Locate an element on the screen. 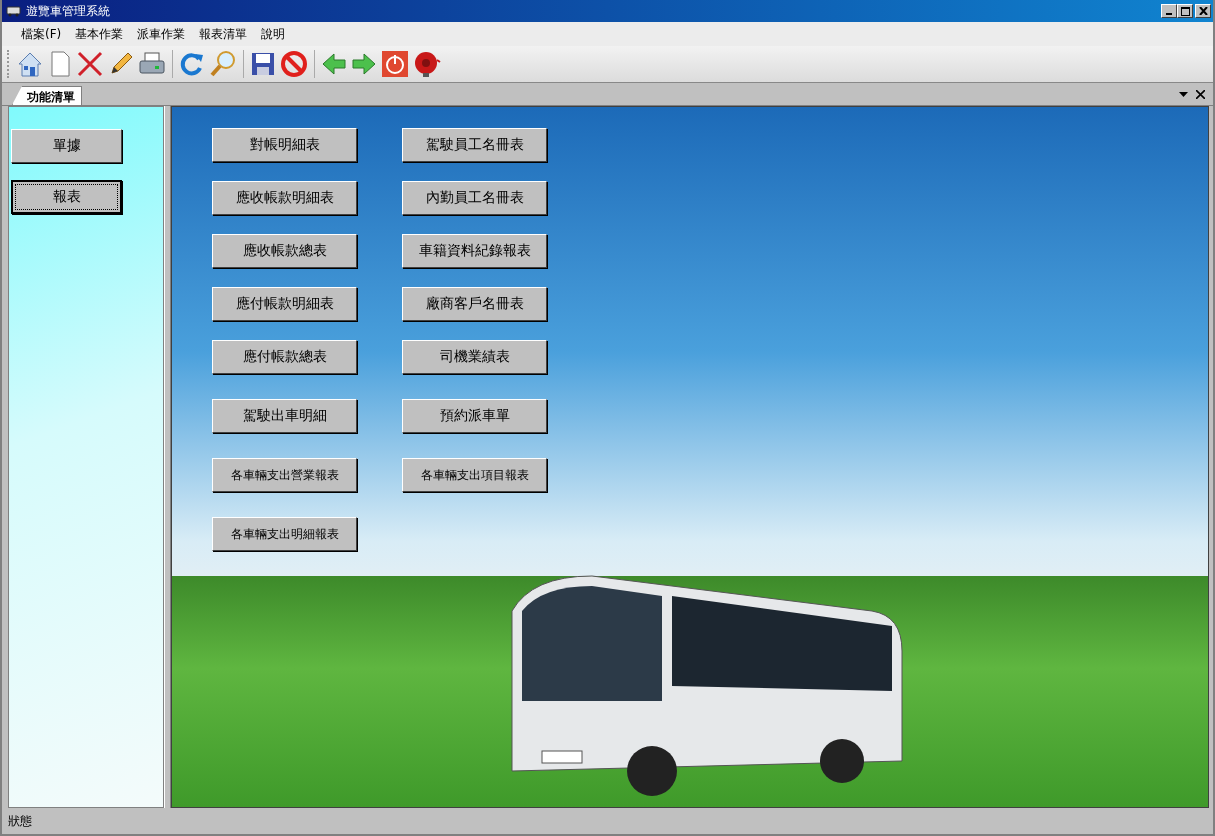  alarm-bell-icon is located at coordinates (427, 64).